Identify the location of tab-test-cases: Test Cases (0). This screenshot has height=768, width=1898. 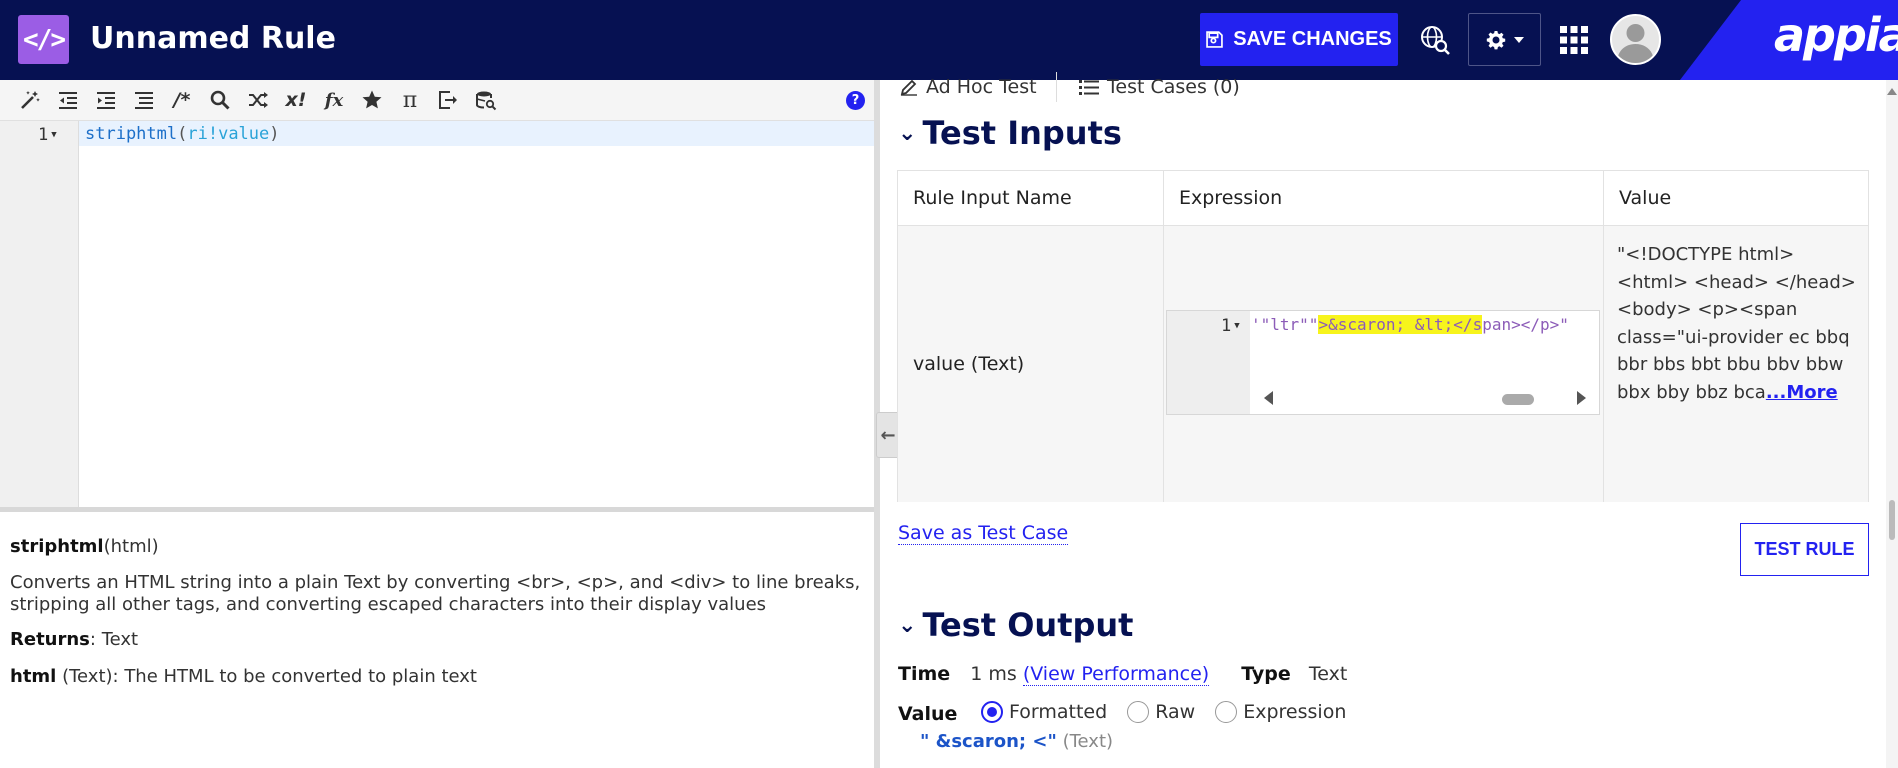
(1159, 87).